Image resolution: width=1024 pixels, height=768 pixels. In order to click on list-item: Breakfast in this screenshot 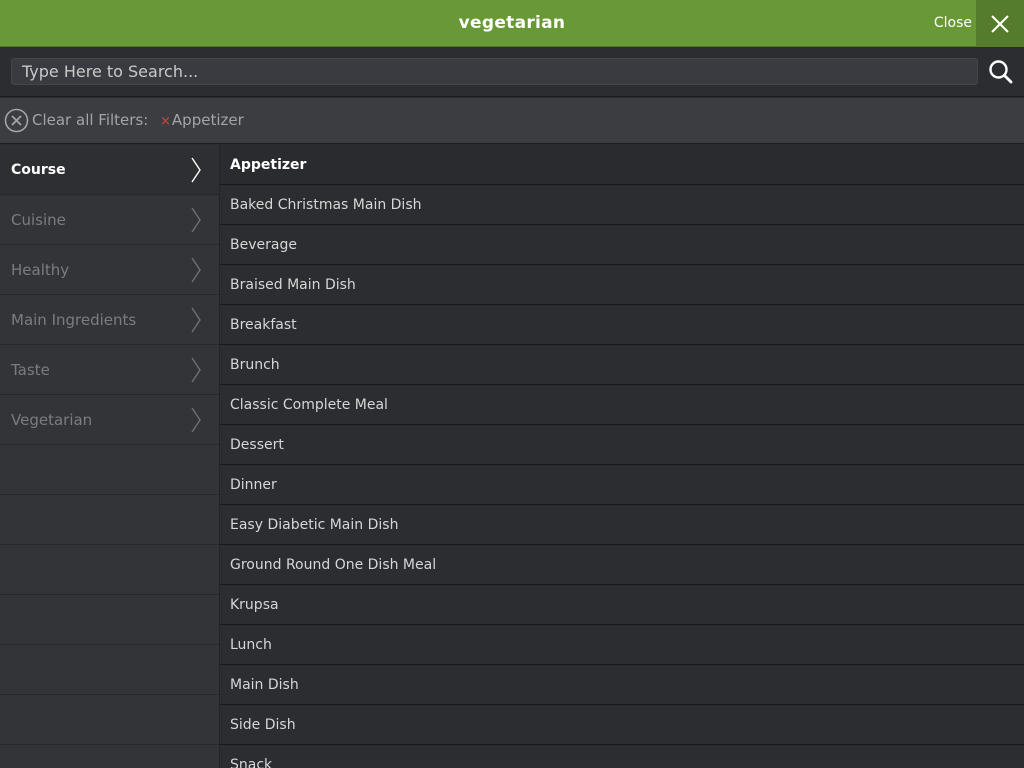, I will do `click(622, 325)`.